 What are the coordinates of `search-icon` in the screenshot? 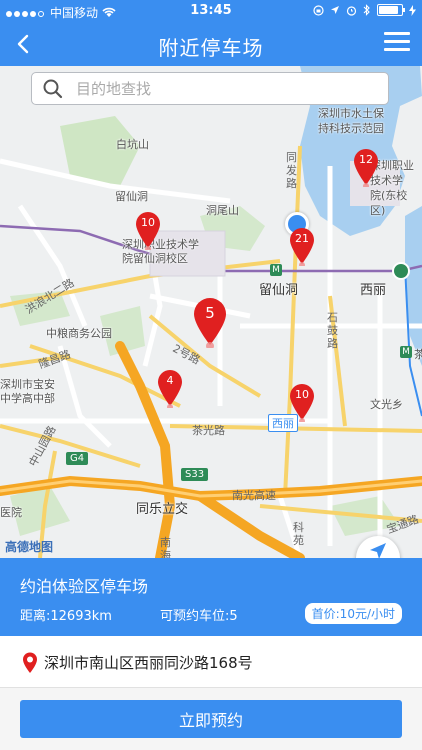 It's located at (53, 88).